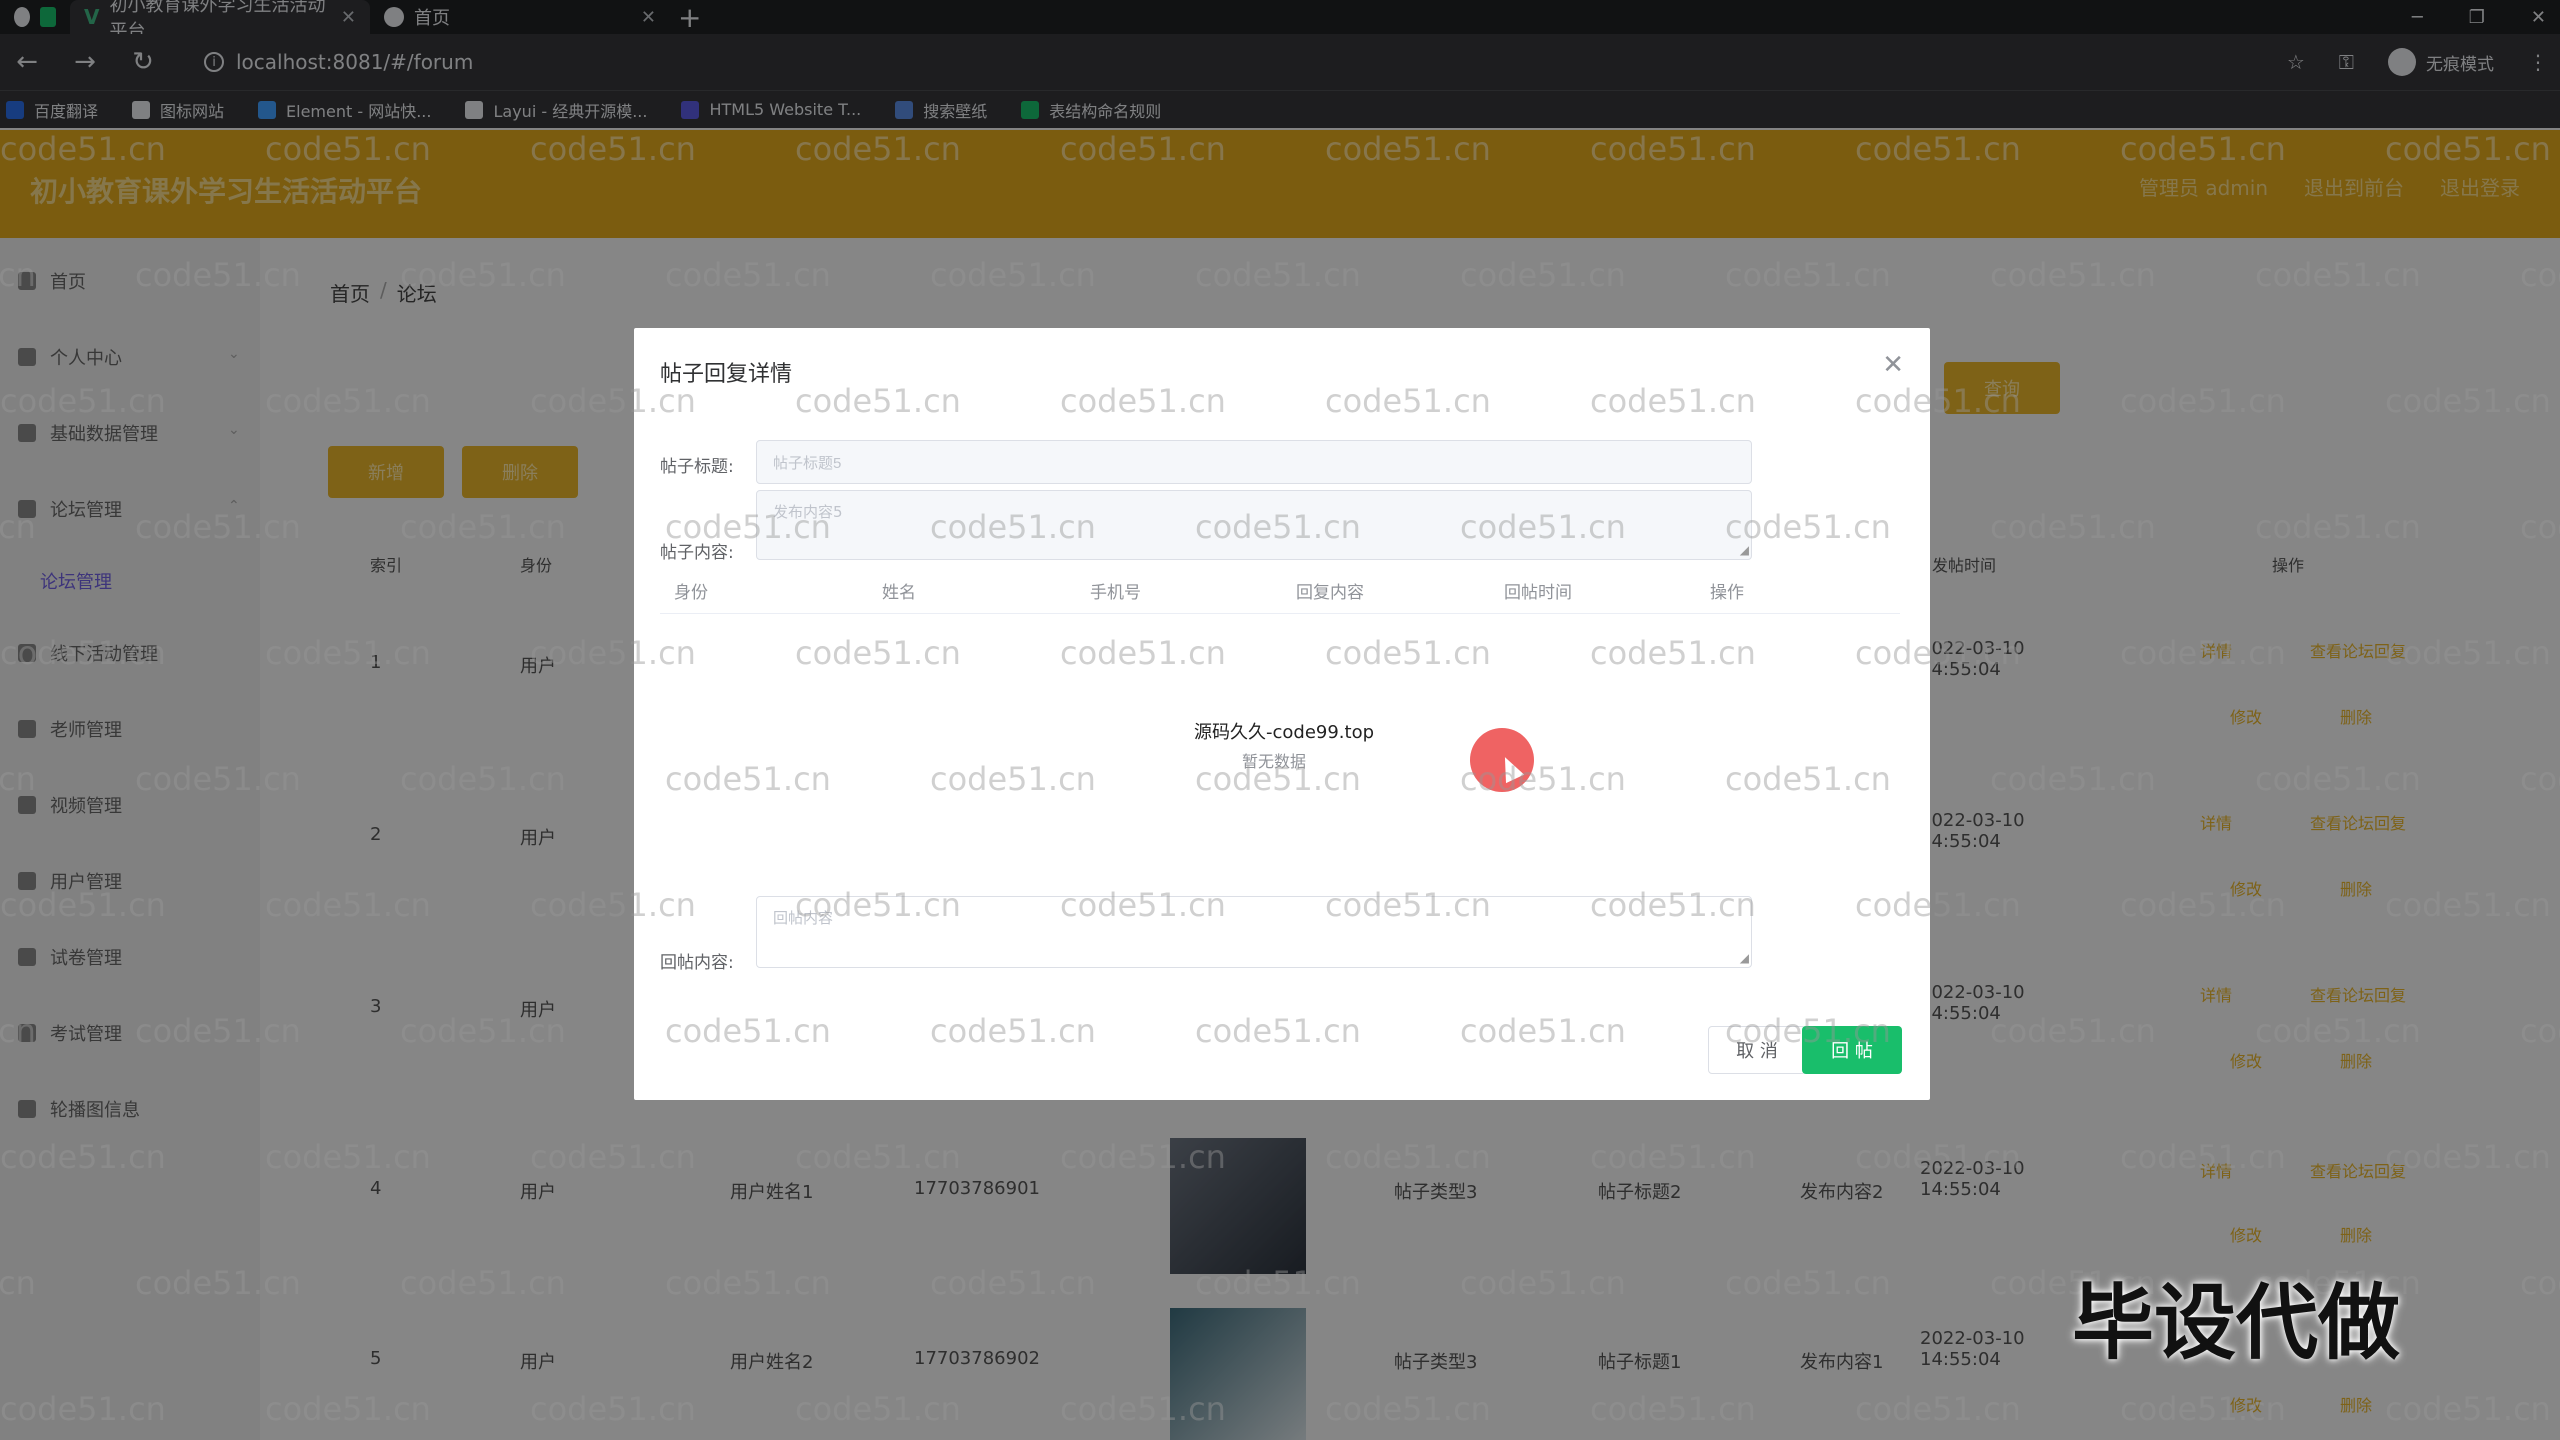  Describe the element at coordinates (1274, 761) in the screenshot. I see `empty-data-text: 暂无数据` at that location.